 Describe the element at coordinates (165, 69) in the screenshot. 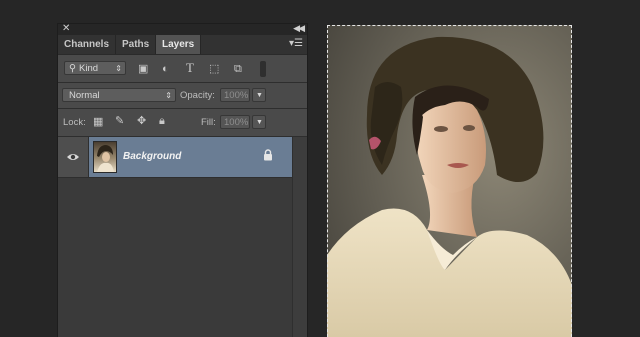

I see `adjustment-layer-filter-icon: ◐` at that location.